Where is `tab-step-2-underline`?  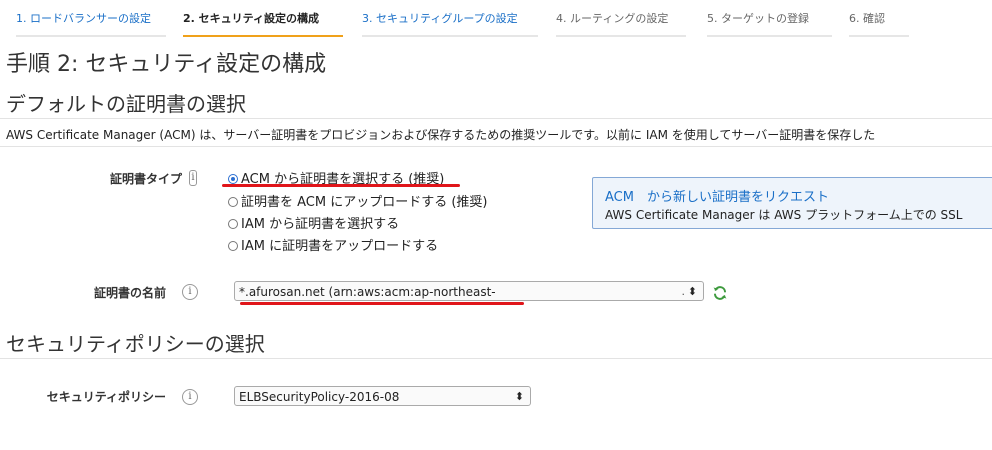 tab-step-2-underline is located at coordinates (263, 36).